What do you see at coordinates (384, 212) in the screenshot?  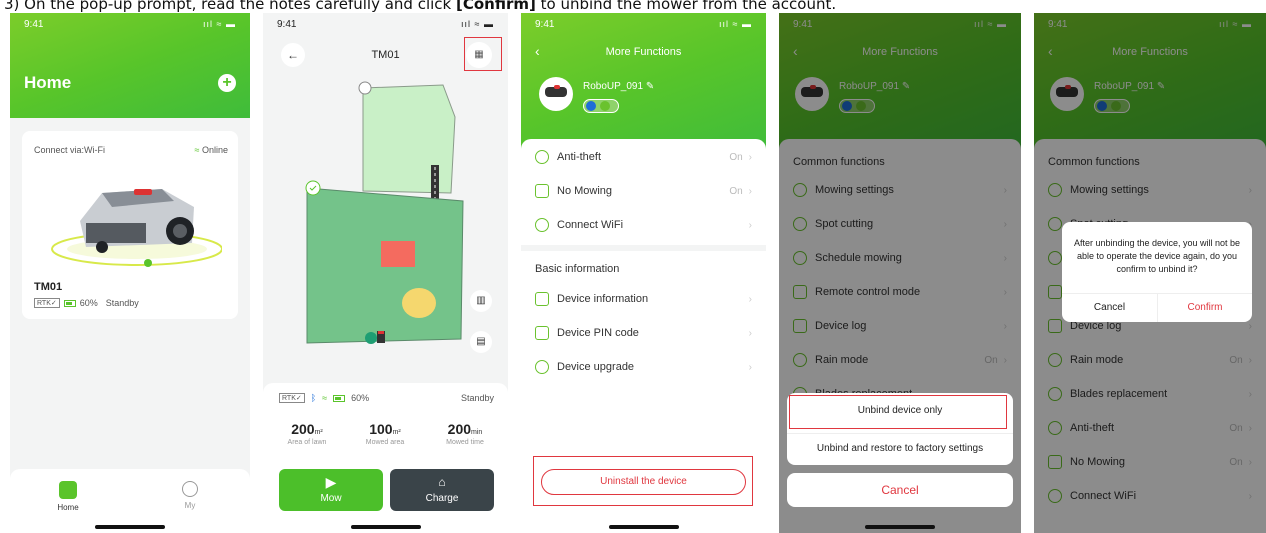 I see `lawn-map` at bounding box center [384, 212].